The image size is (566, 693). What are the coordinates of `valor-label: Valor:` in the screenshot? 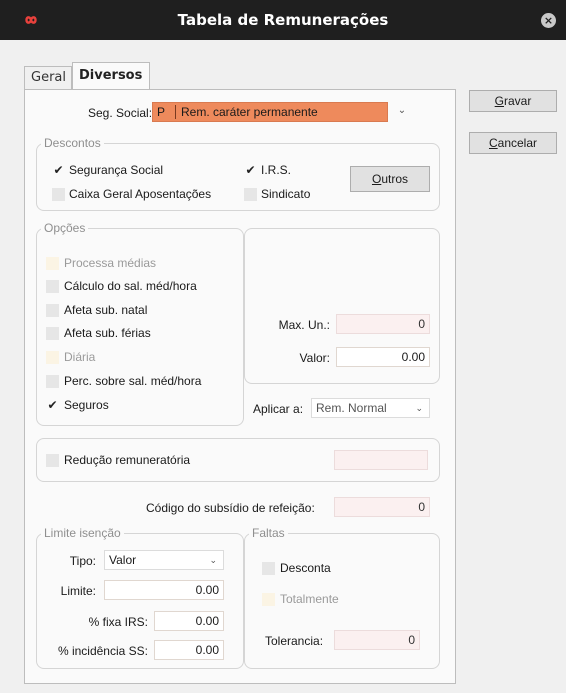 It's located at (314, 358).